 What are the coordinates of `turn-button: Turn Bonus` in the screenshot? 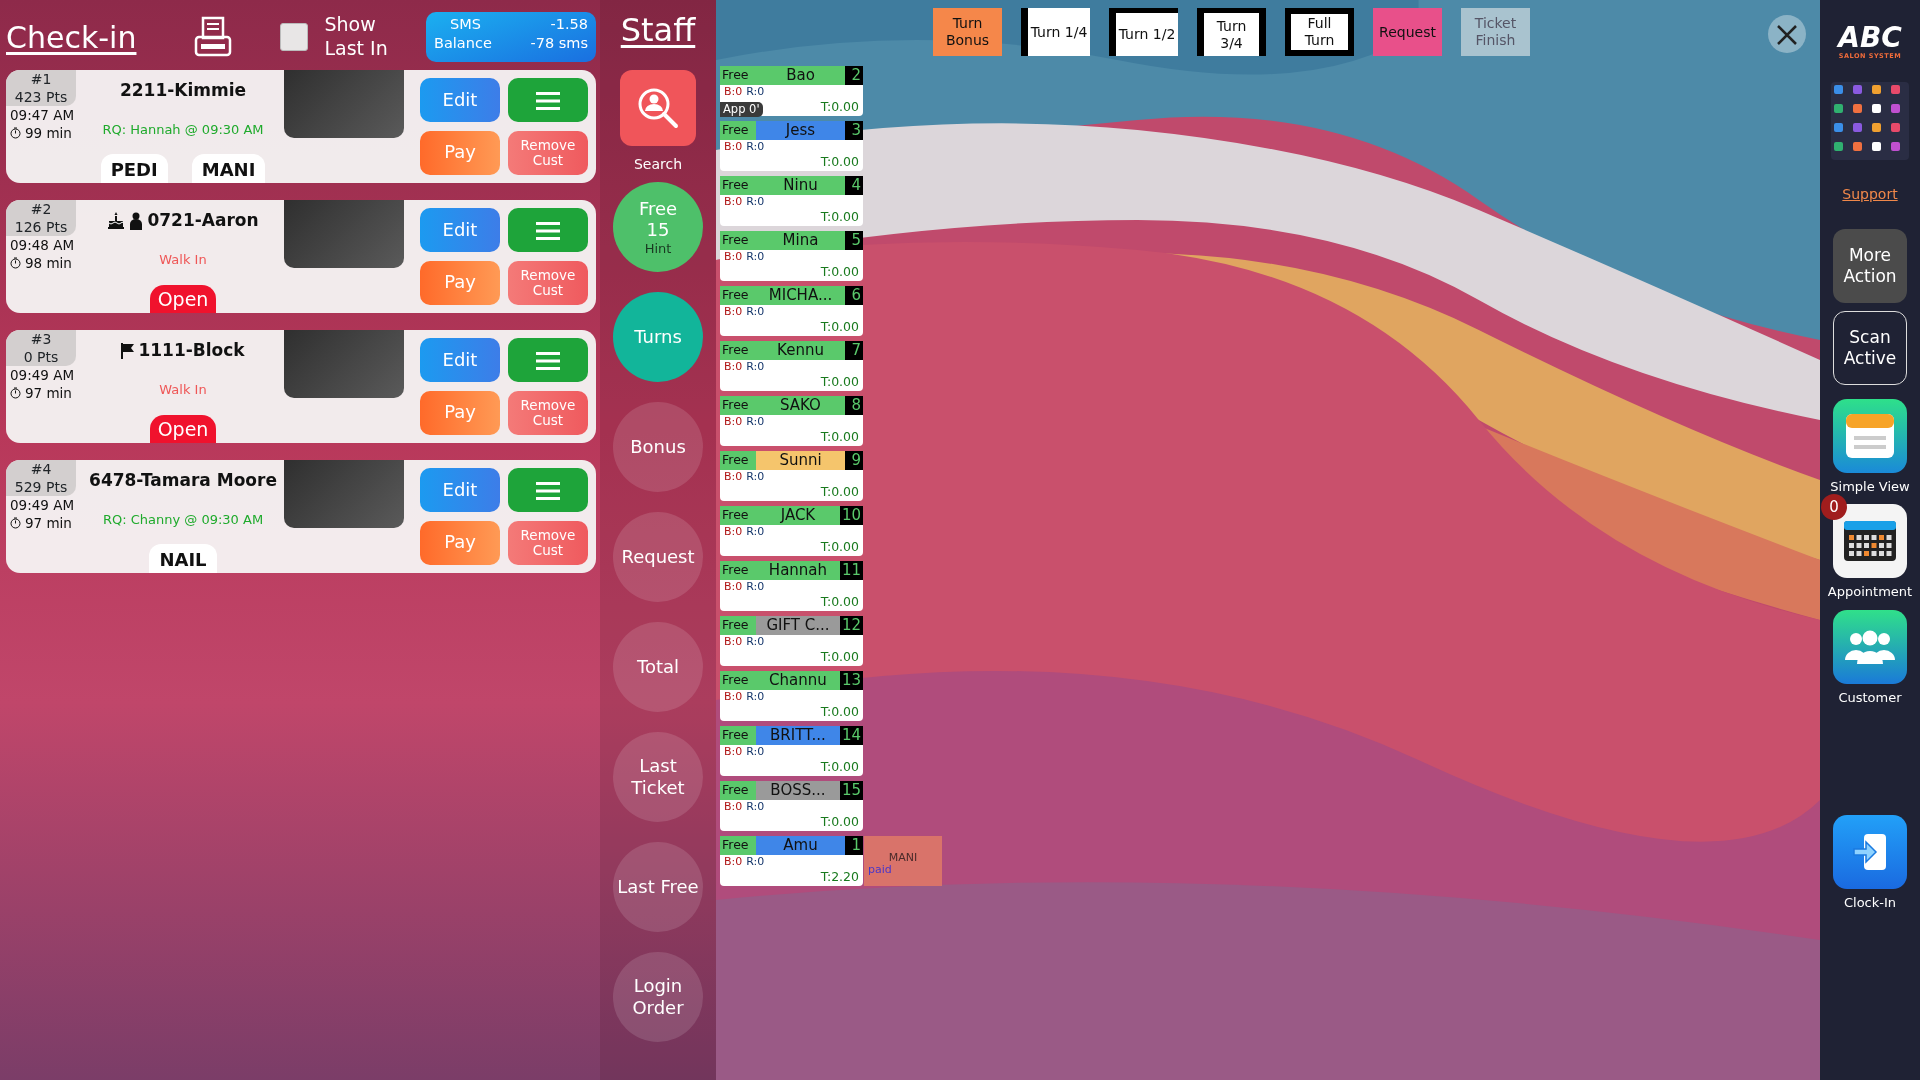 It's located at (967, 32).